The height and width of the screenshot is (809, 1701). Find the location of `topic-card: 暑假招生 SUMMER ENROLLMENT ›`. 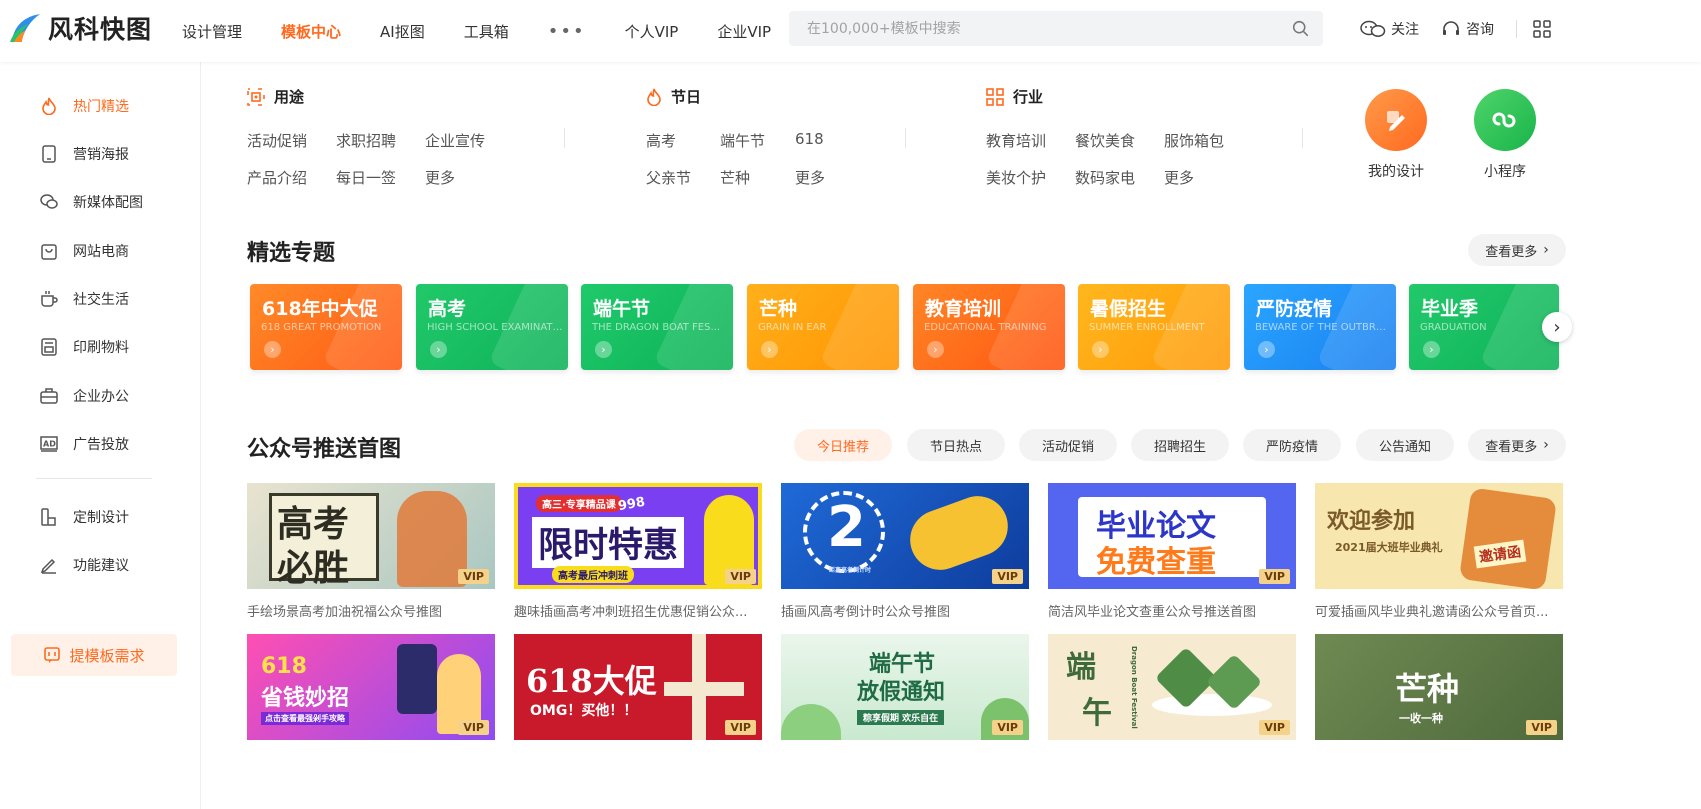

topic-card: 暑假招生 SUMMER ENROLLMENT › is located at coordinates (1154, 327).